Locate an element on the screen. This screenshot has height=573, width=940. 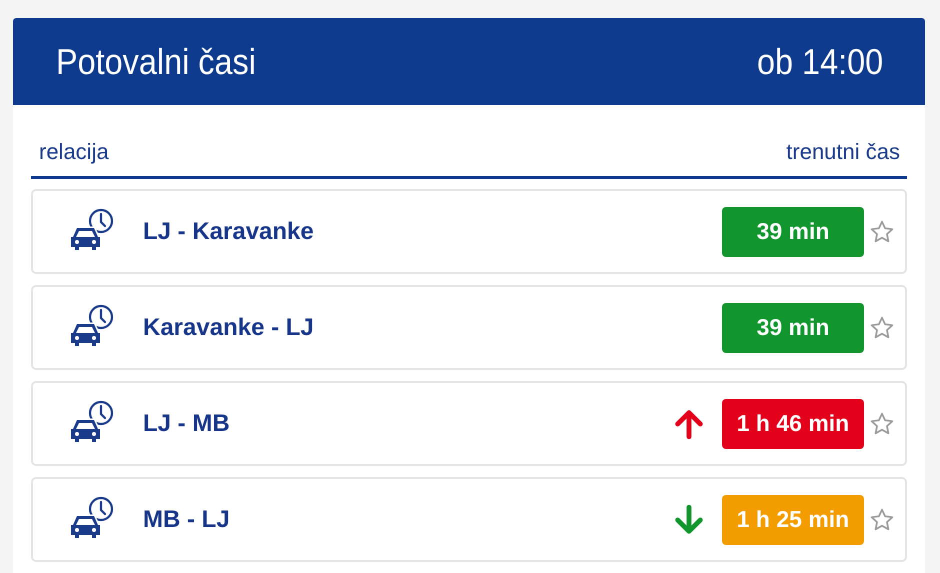
route-row: MB - LJ 1 h 25 min is located at coordinates (469, 519).